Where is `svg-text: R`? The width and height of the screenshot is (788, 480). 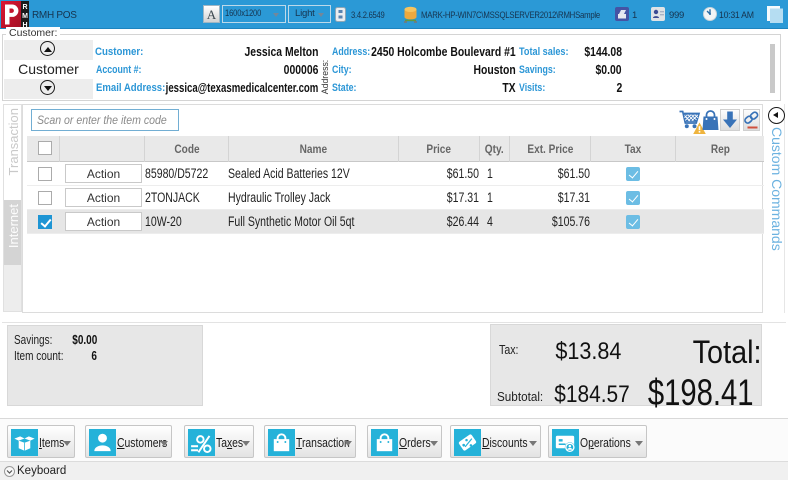
svg-text: R is located at coordinates (24, 7).